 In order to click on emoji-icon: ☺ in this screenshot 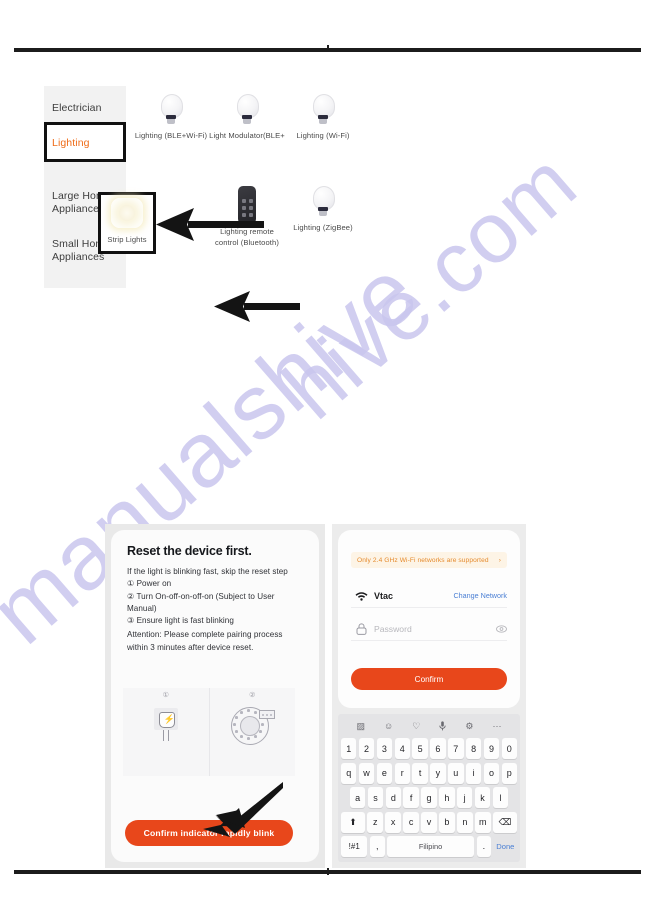, I will do `click(388, 726)`.